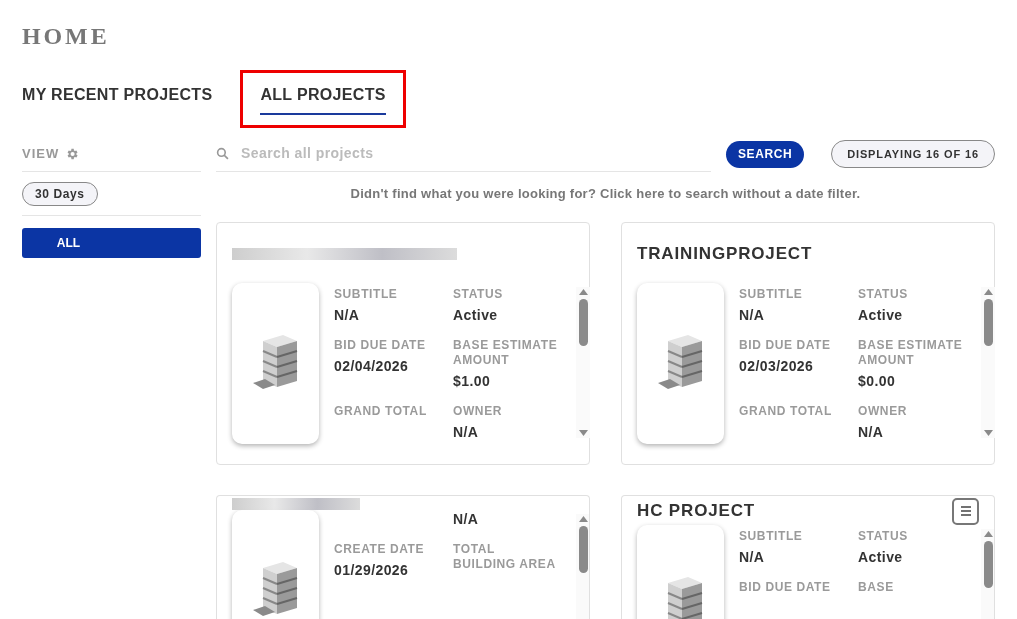  Describe the element at coordinates (41, 153) in the screenshot. I see `view-label: VIEW` at that location.